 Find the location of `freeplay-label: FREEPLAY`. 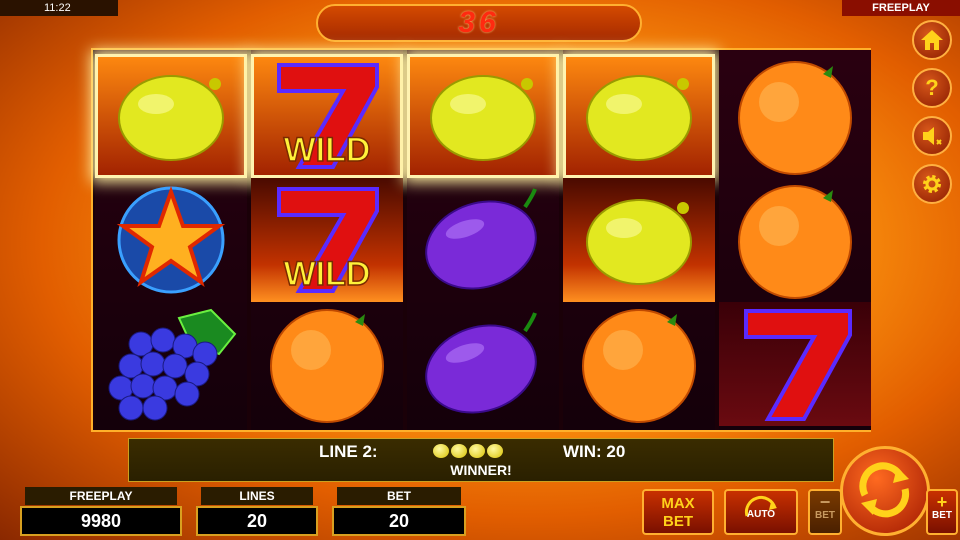

freeplay-label: FREEPLAY is located at coordinates (101, 496).